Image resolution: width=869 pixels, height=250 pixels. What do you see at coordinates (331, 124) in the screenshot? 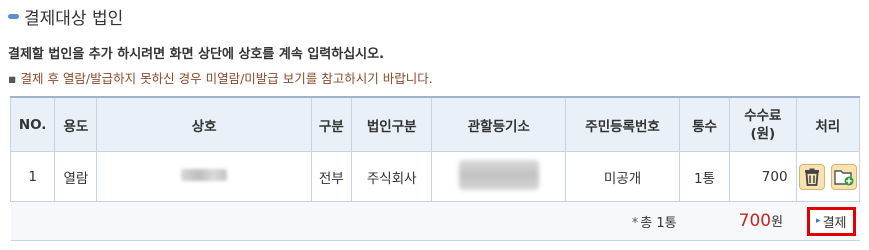
I see `header-type: 구분` at bounding box center [331, 124].